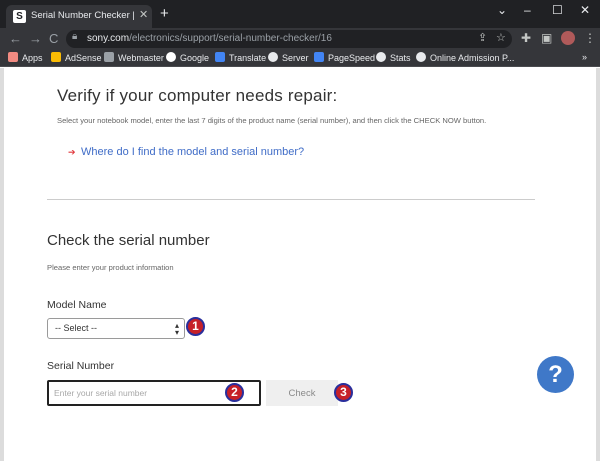 The height and width of the screenshot is (461, 600). I want to click on bookmark-google: Google, so click(187, 57).